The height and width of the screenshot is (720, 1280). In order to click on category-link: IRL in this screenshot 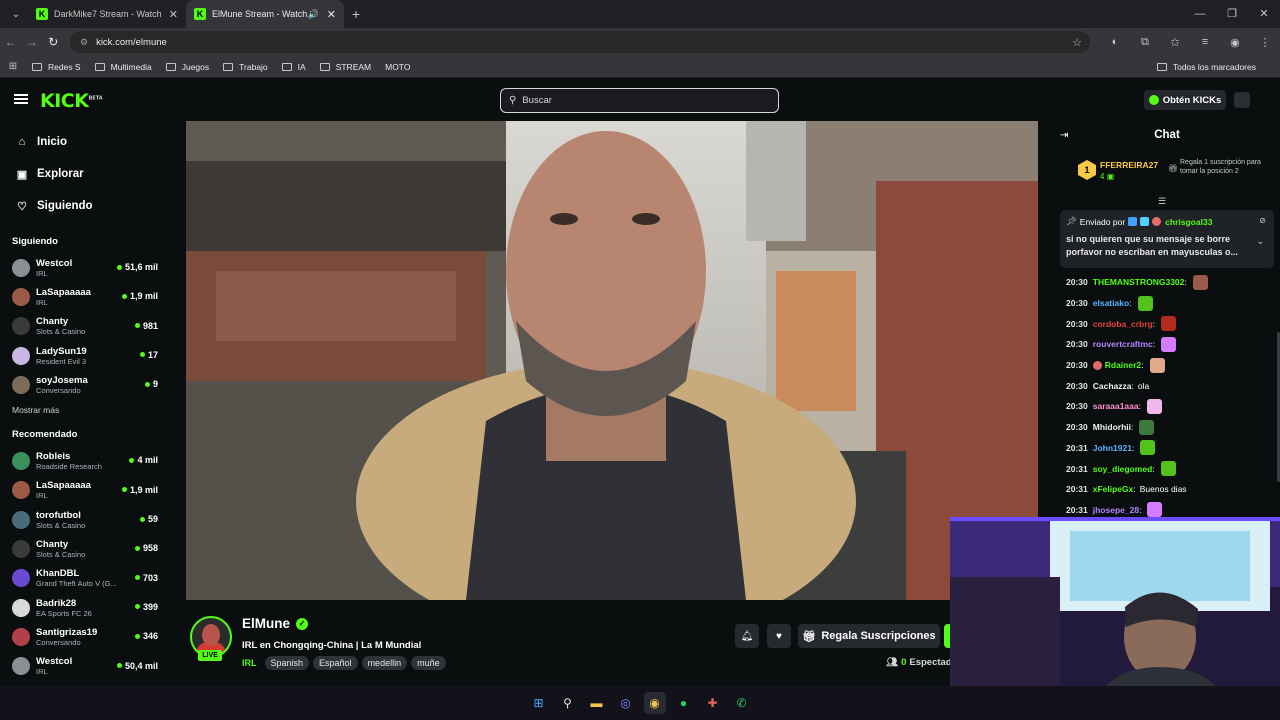, I will do `click(249, 663)`.